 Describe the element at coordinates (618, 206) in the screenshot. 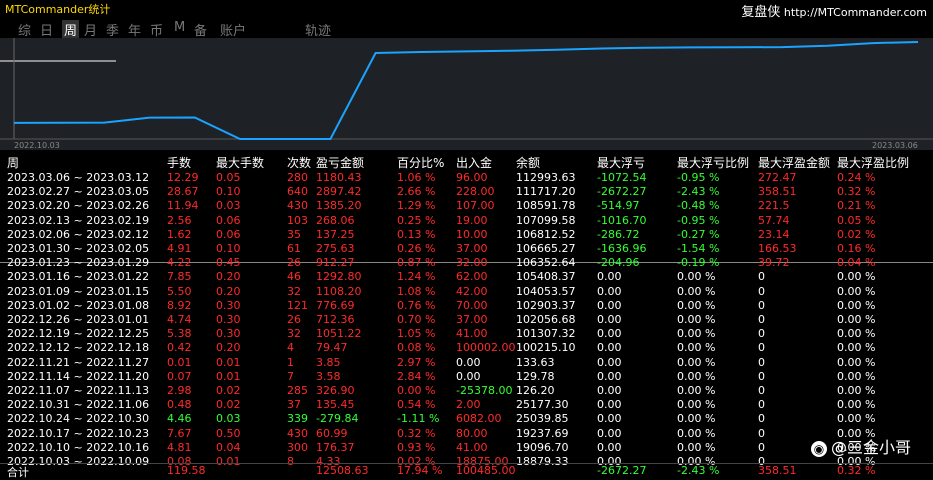

I see `cell-最大浮亏: -514.97` at that location.